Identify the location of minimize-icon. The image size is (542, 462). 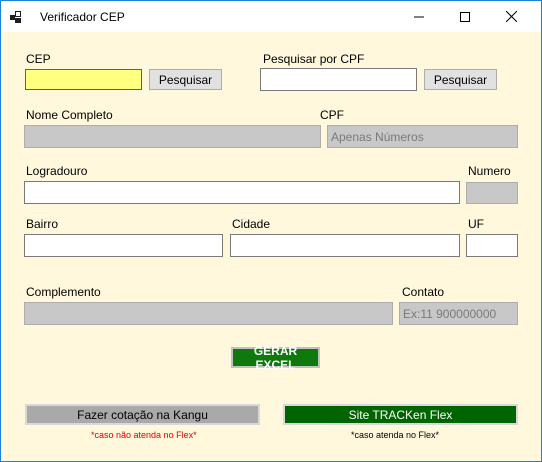
(419, 16).